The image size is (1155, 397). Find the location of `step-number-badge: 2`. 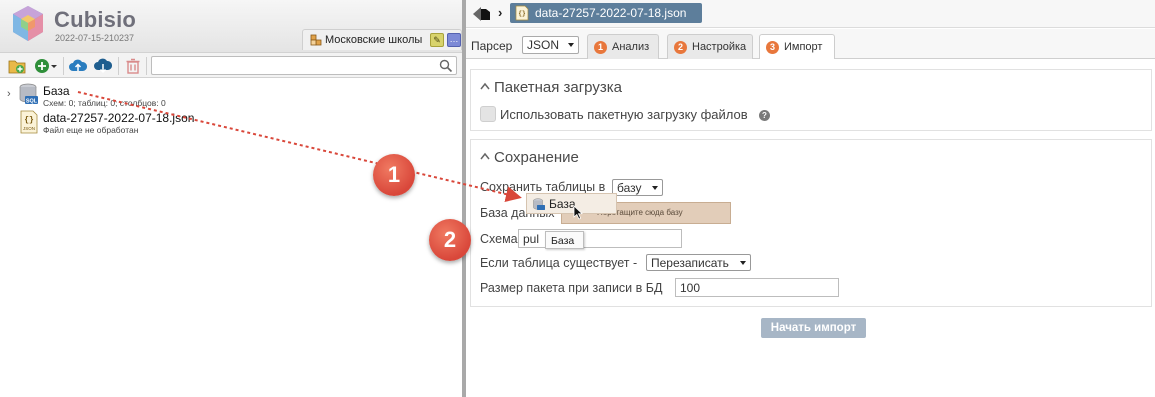

step-number-badge: 2 is located at coordinates (680, 47).